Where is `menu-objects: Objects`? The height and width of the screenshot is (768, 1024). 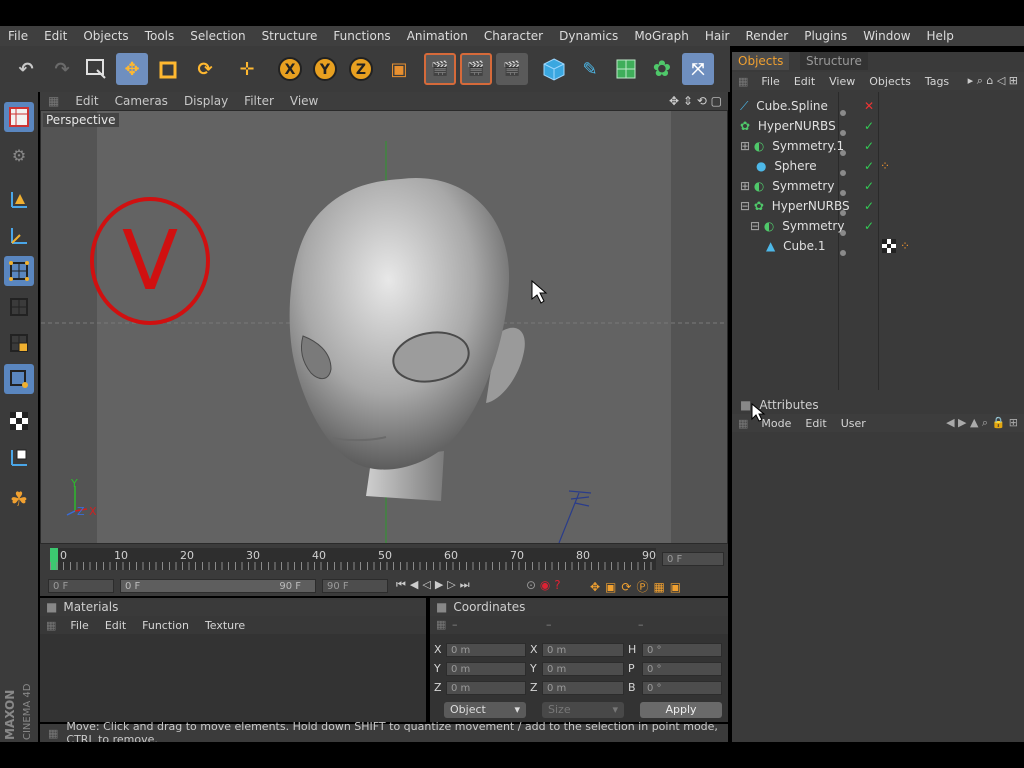 menu-objects: Objects is located at coordinates (105, 36).